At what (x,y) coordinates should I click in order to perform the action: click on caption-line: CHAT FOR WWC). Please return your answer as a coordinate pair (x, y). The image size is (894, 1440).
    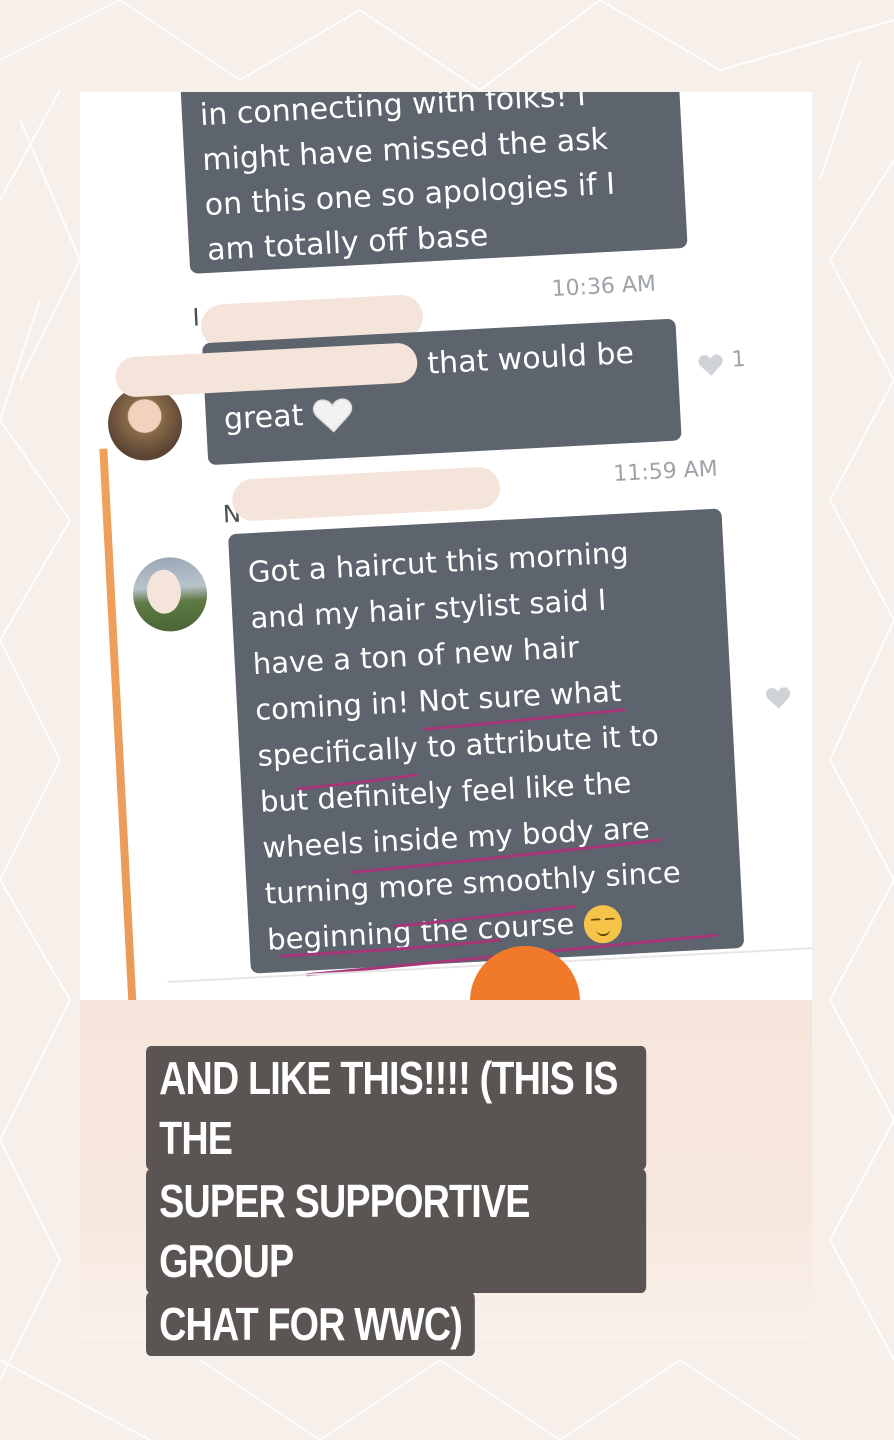
    Looking at the image, I should click on (311, 1324).